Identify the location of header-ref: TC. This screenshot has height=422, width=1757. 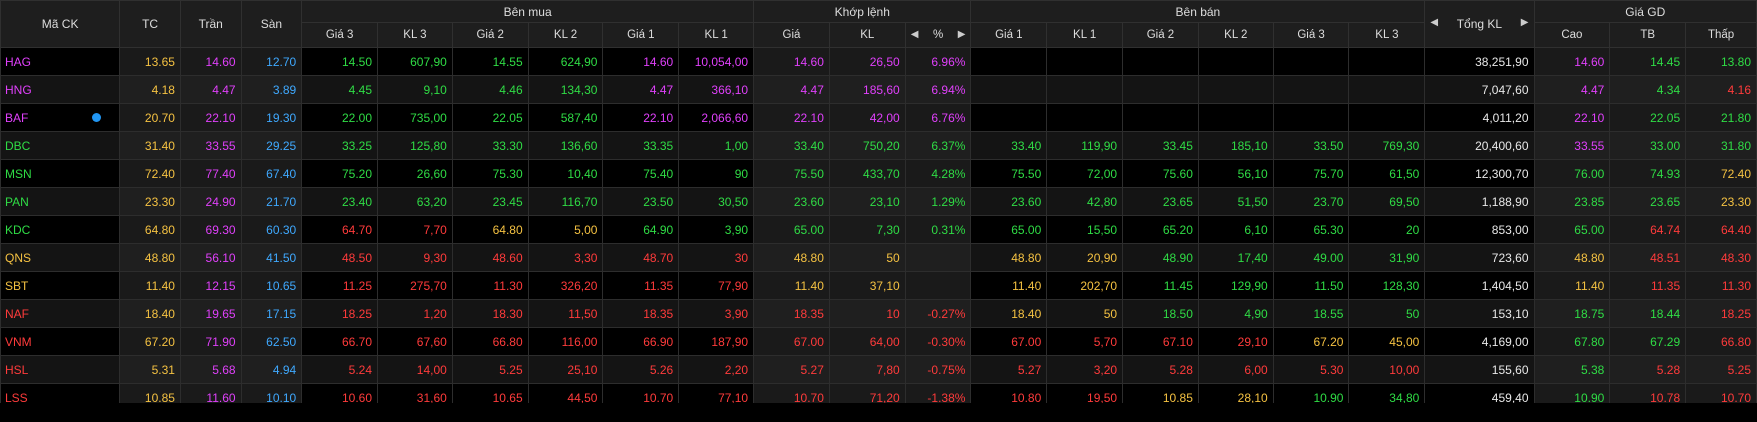
(150, 24).